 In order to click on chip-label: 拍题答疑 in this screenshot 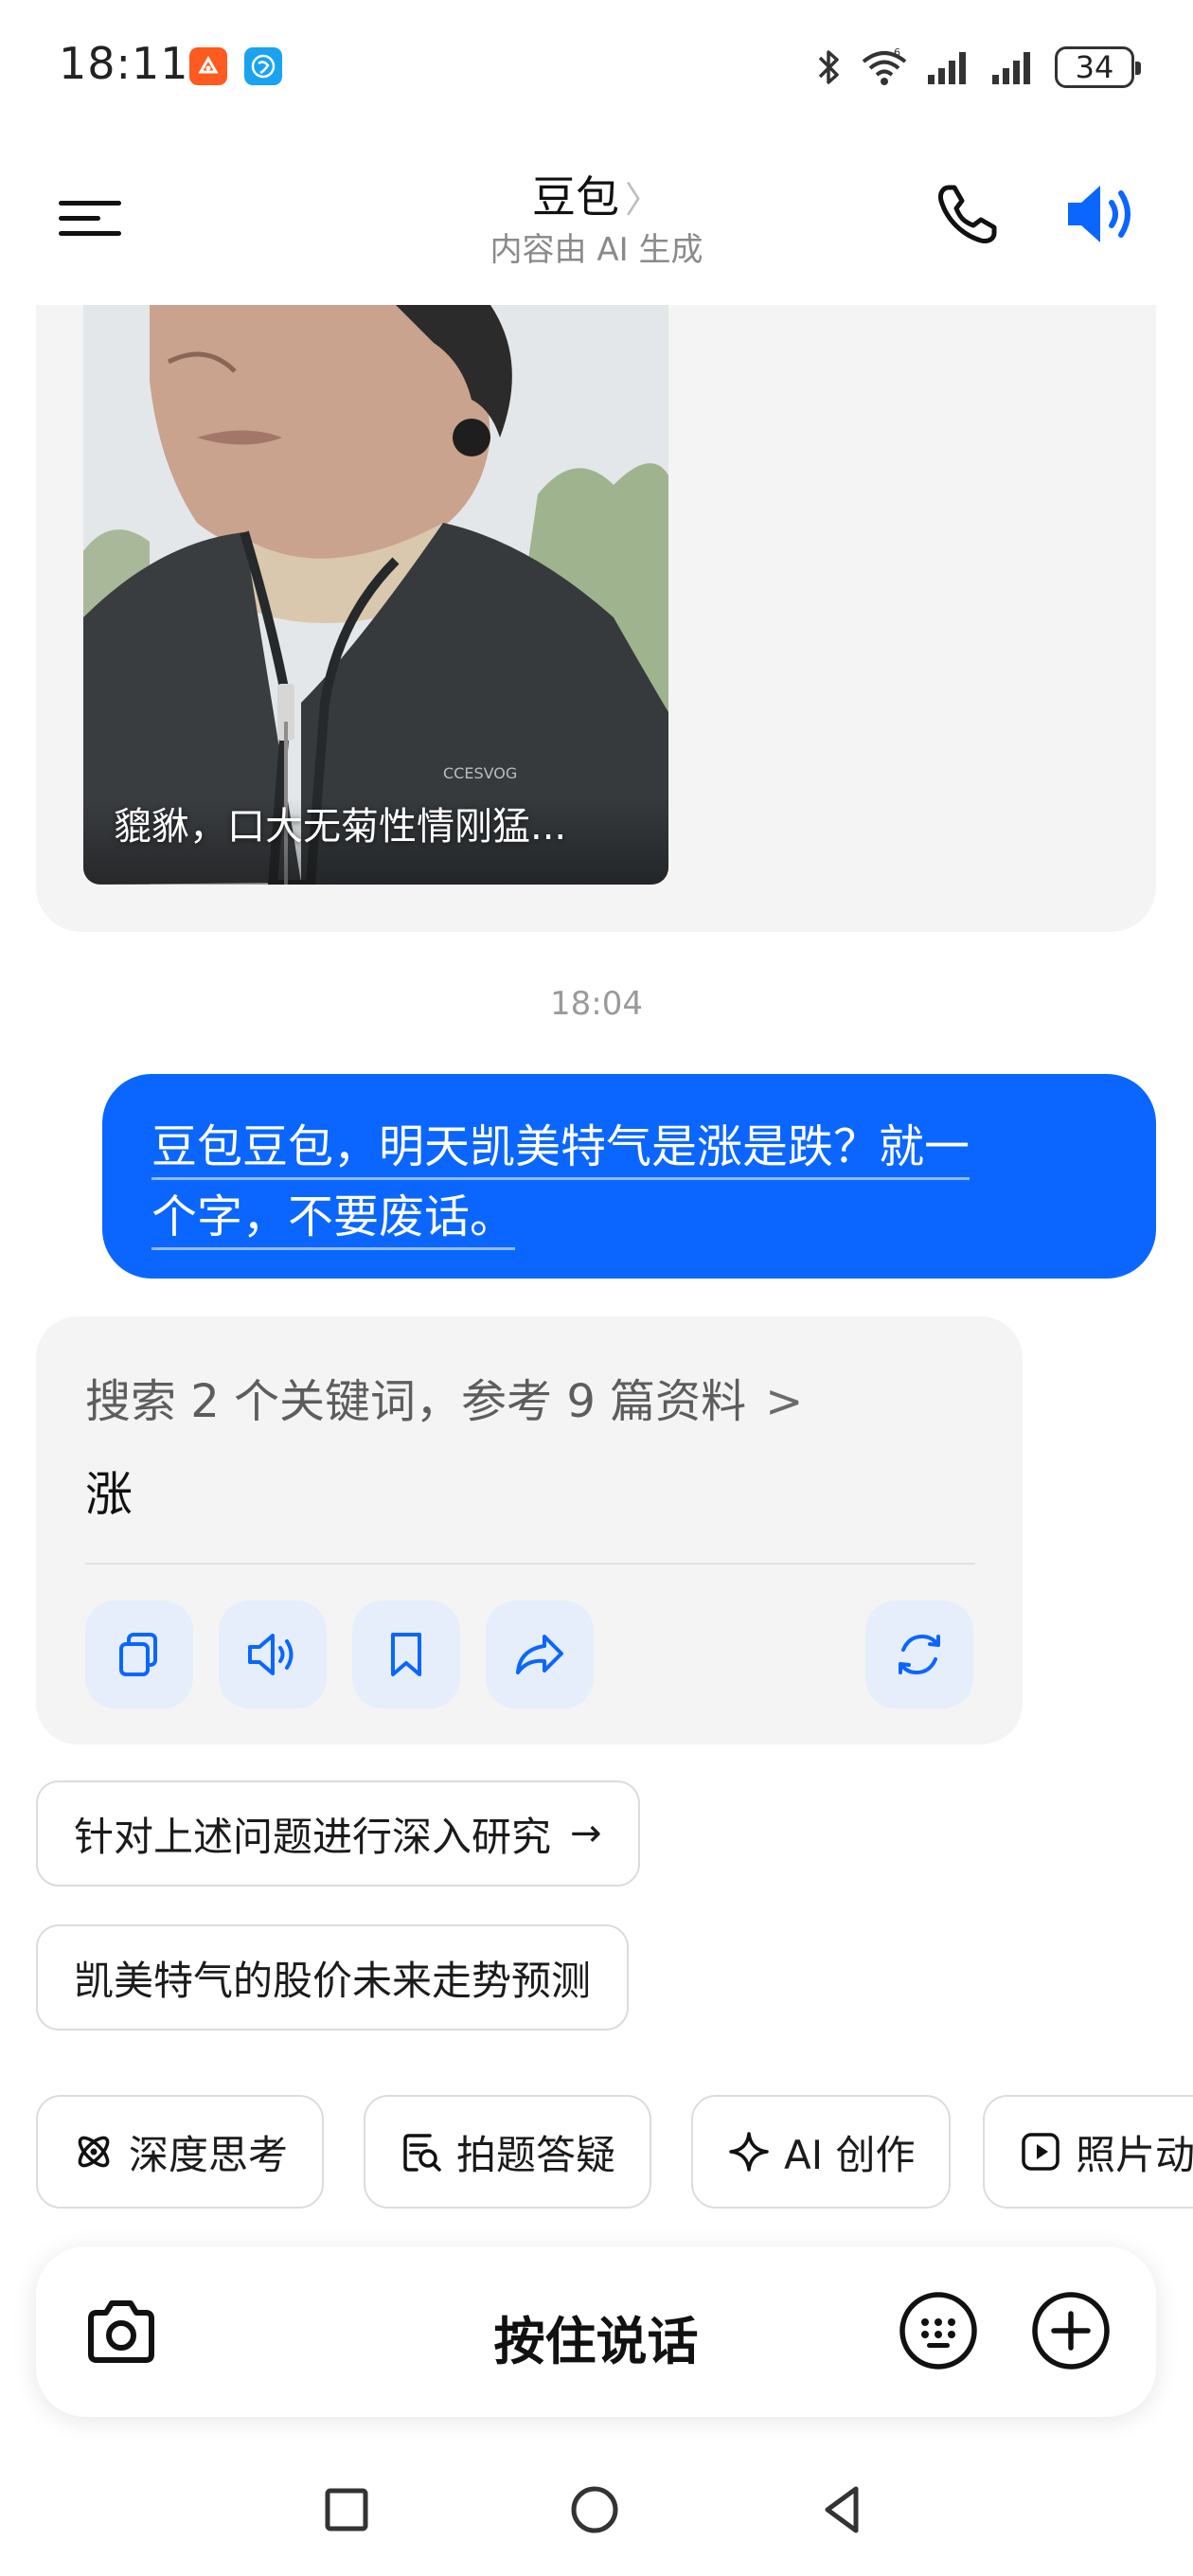, I will do `click(536, 2154)`.